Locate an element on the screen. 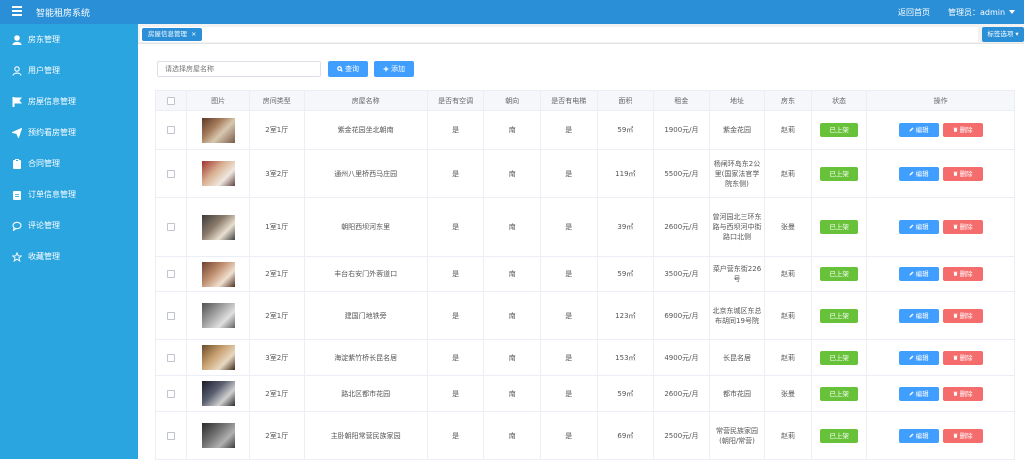 This screenshot has height=460, width=1024. query-button: 查询 is located at coordinates (348, 69).